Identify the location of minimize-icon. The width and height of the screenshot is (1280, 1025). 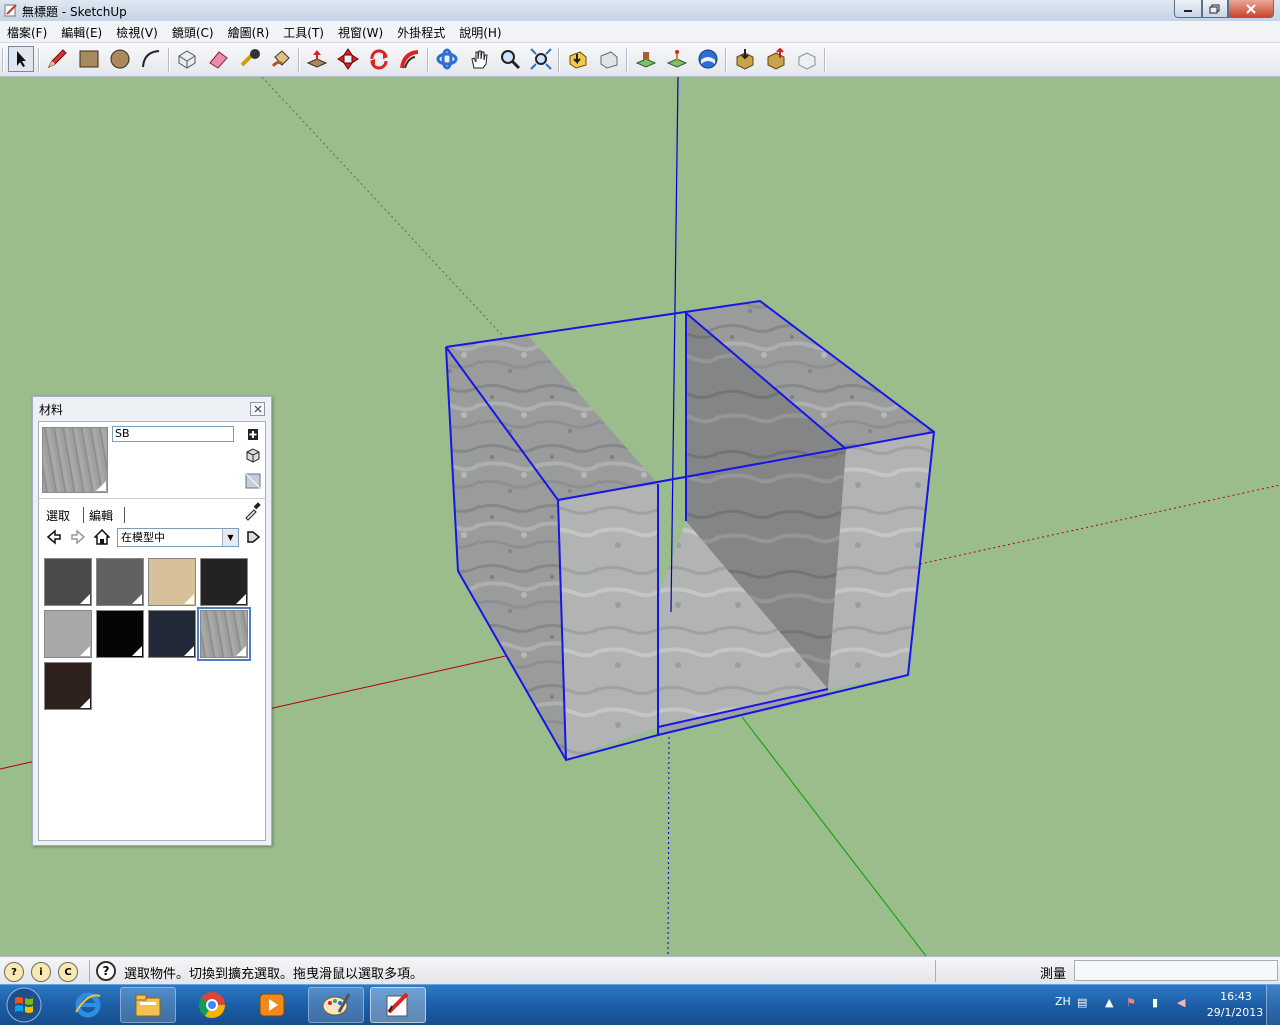
(1188, 10).